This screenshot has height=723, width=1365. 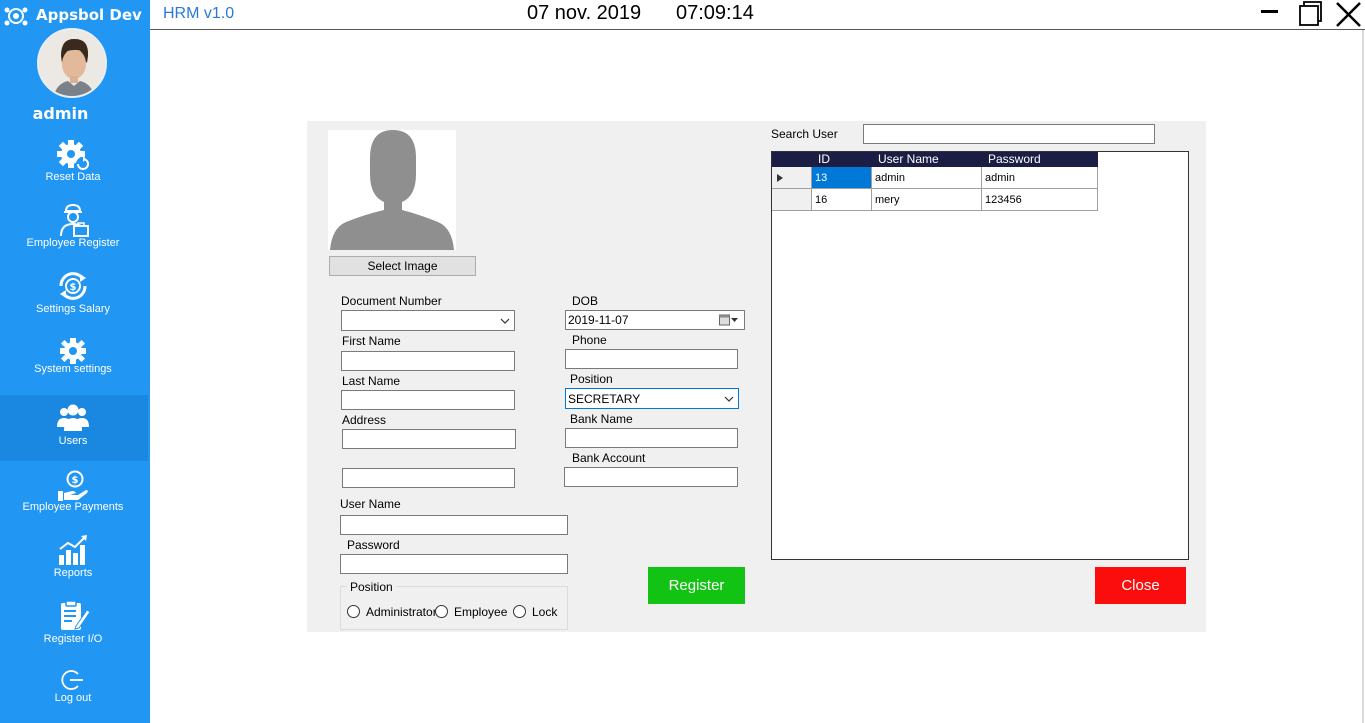 What do you see at coordinates (428, 361) in the screenshot?
I see `first-name-field` at bounding box center [428, 361].